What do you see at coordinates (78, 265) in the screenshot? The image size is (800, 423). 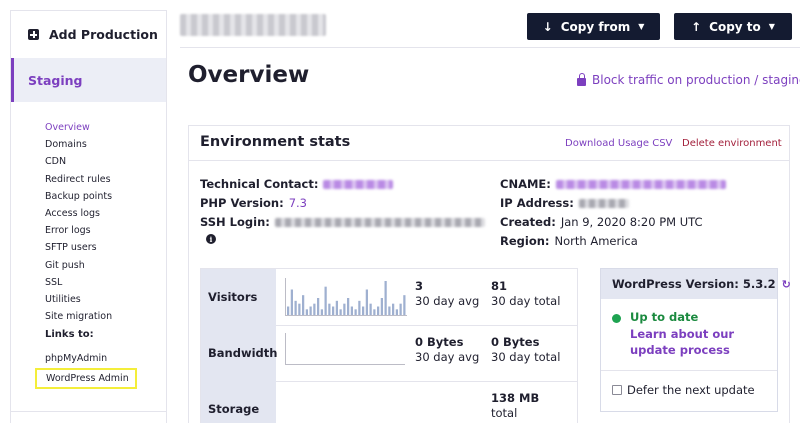 I see `sidebar-item-git-push: Git push` at bounding box center [78, 265].